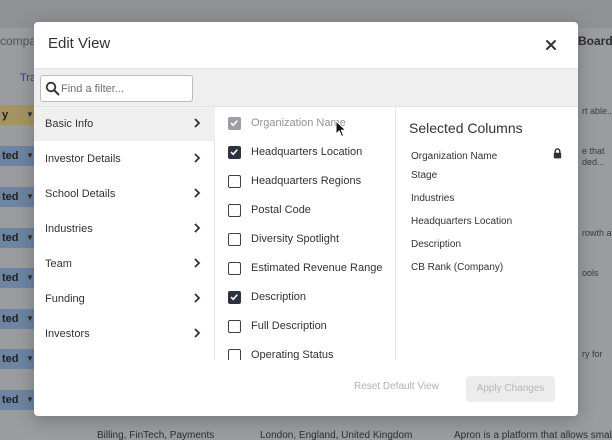 This screenshot has width=612, height=440. Describe the element at coordinates (124, 334) in the screenshot. I see `category-item-investors: Investors` at that location.